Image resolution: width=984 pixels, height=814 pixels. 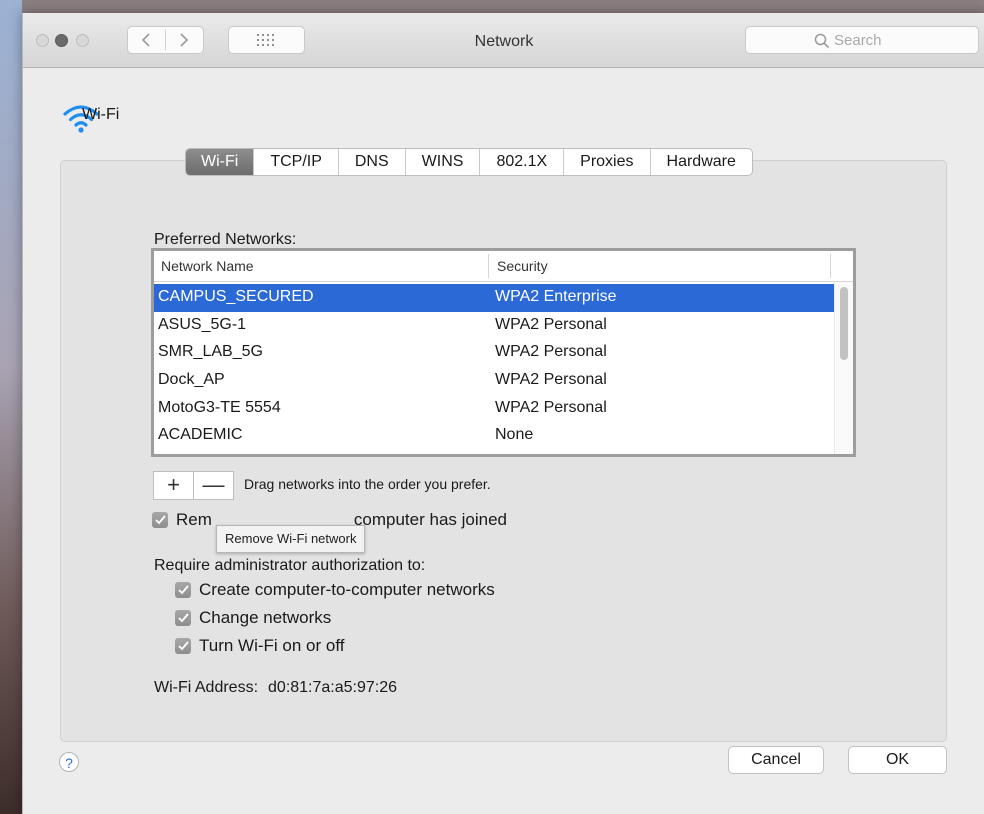 What do you see at coordinates (700, 162) in the screenshot?
I see `tab-hardware: Hardware` at bounding box center [700, 162].